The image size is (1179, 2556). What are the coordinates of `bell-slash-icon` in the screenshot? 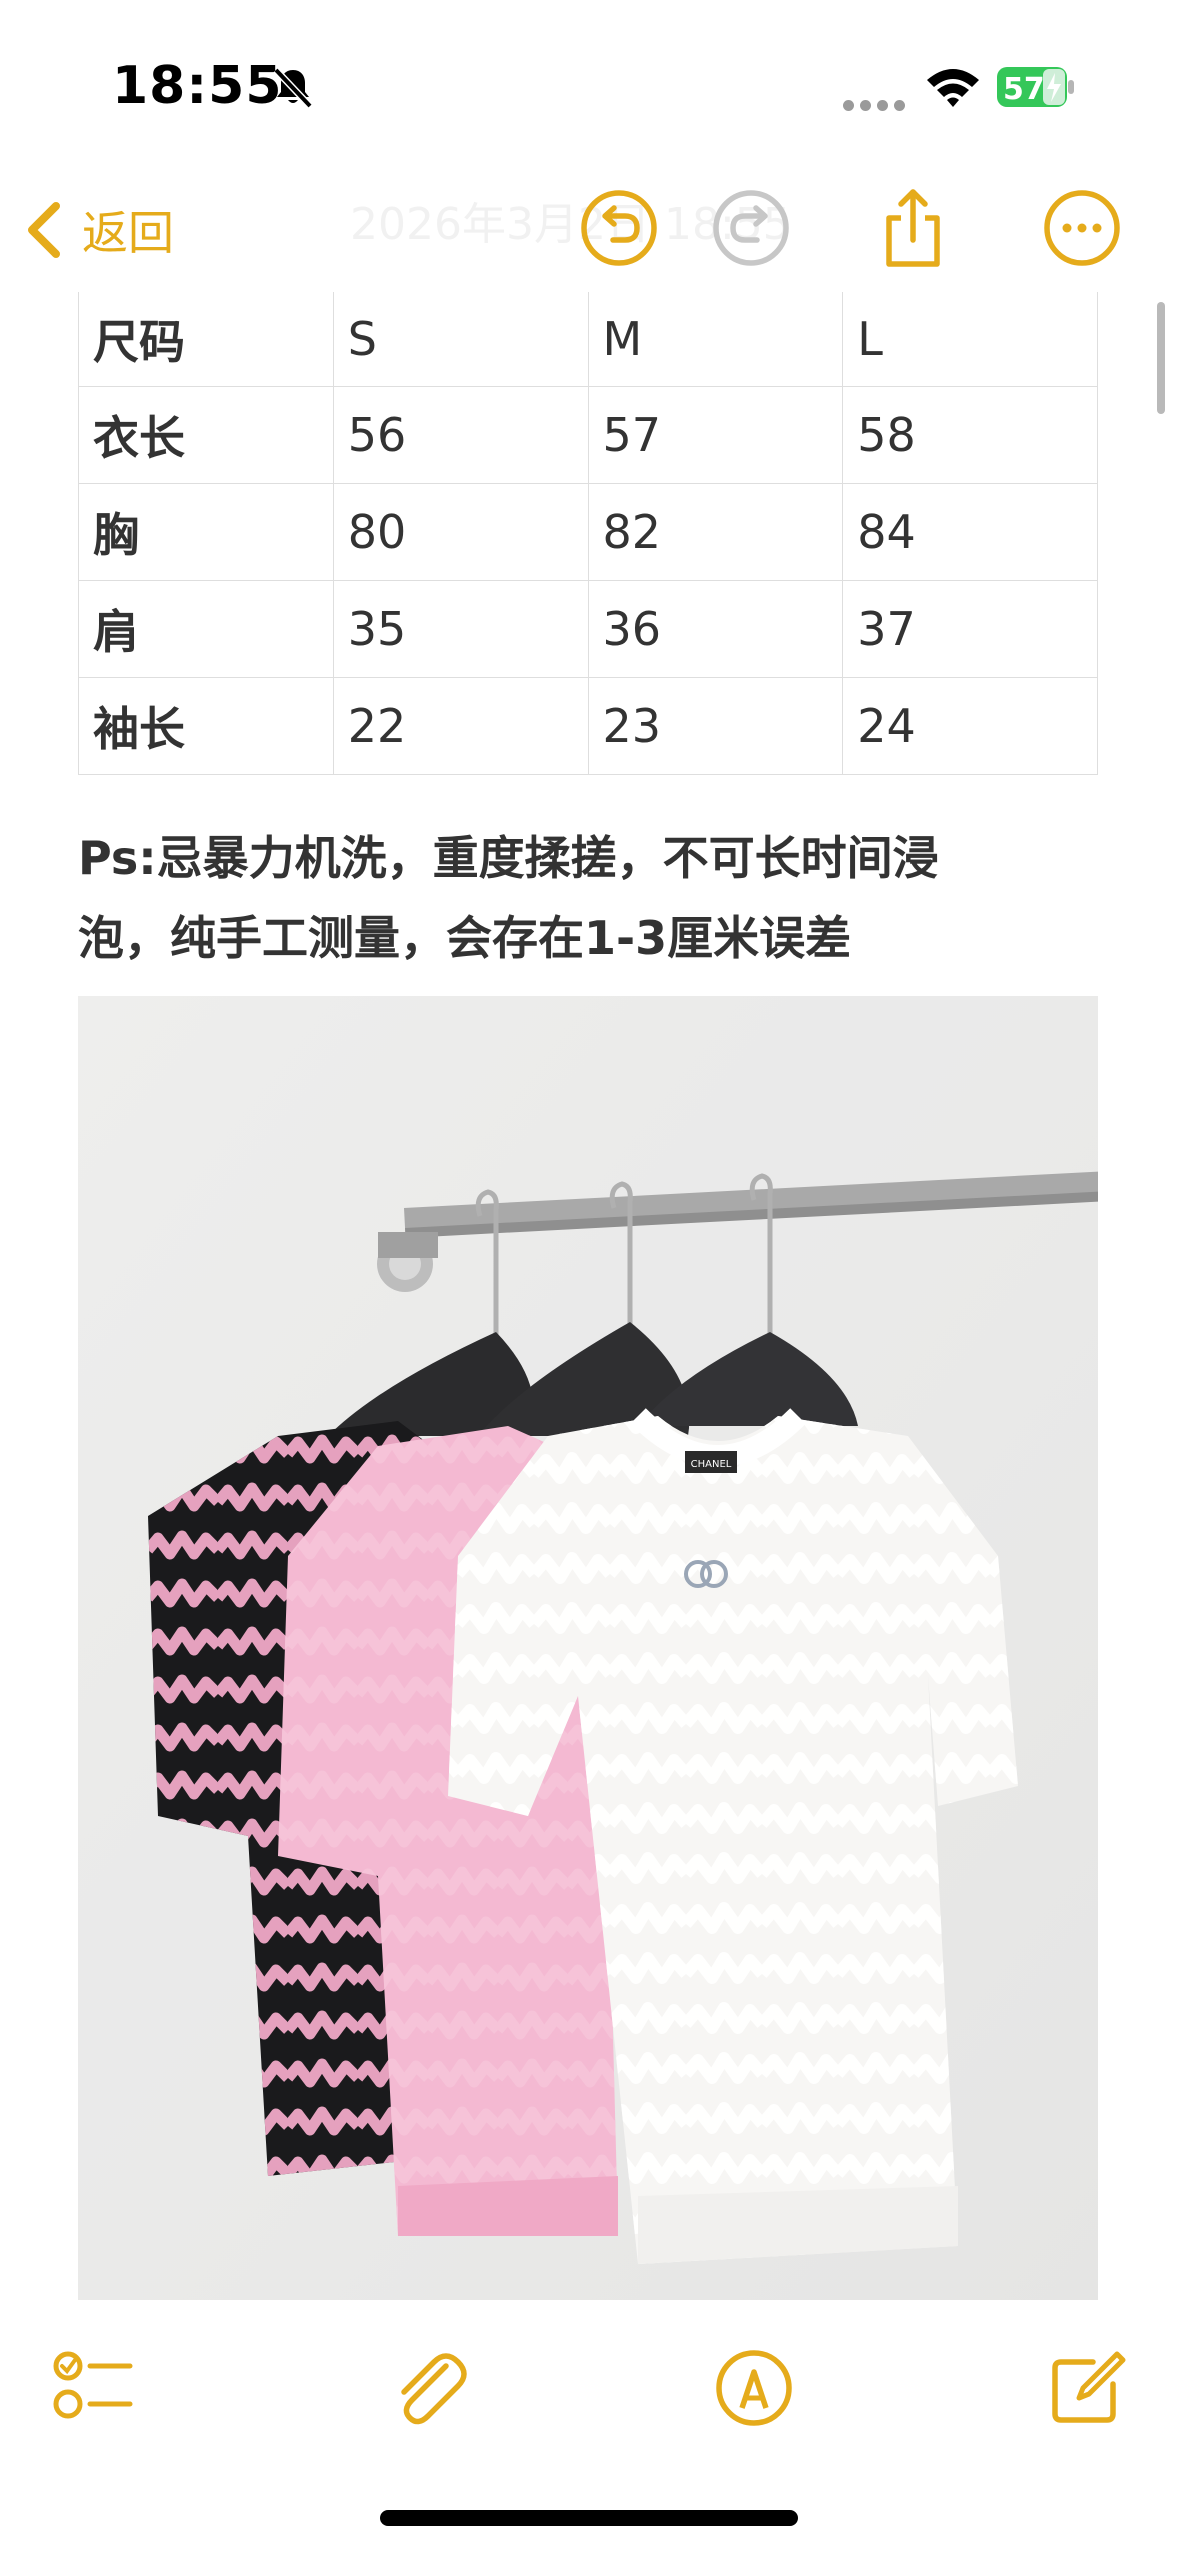 It's located at (293, 88).